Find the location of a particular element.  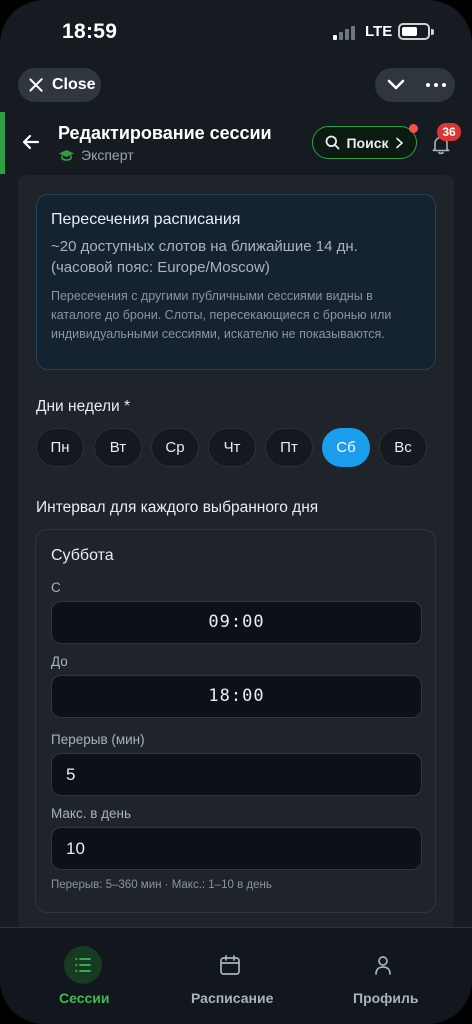

graduation-cap-icon is located at coordinates (66, 155).